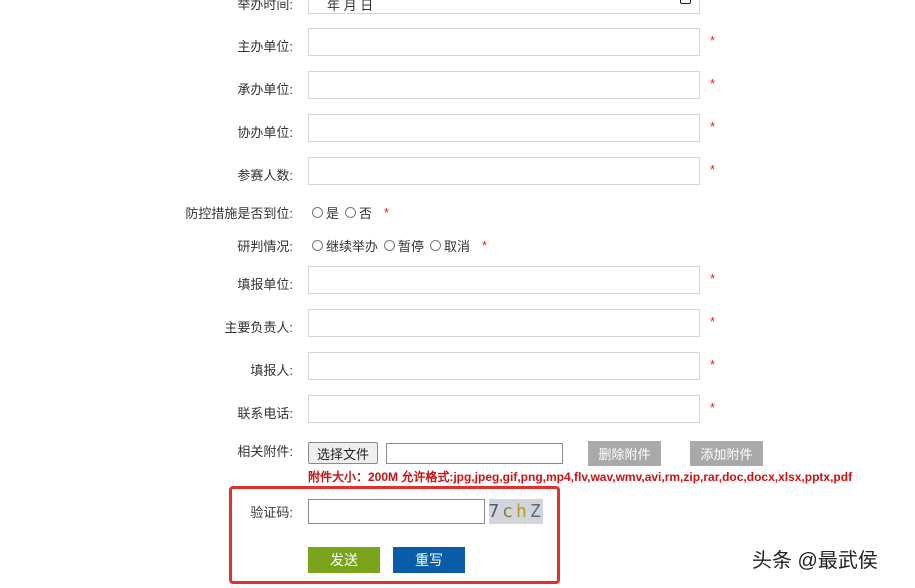 Image resolution: width=915 pixels, height=588 pixels. What do you see at coordinates (265, 413) in the screenshot?
I see `phone-label: 联系电话:` at bounding box center [265, 413].